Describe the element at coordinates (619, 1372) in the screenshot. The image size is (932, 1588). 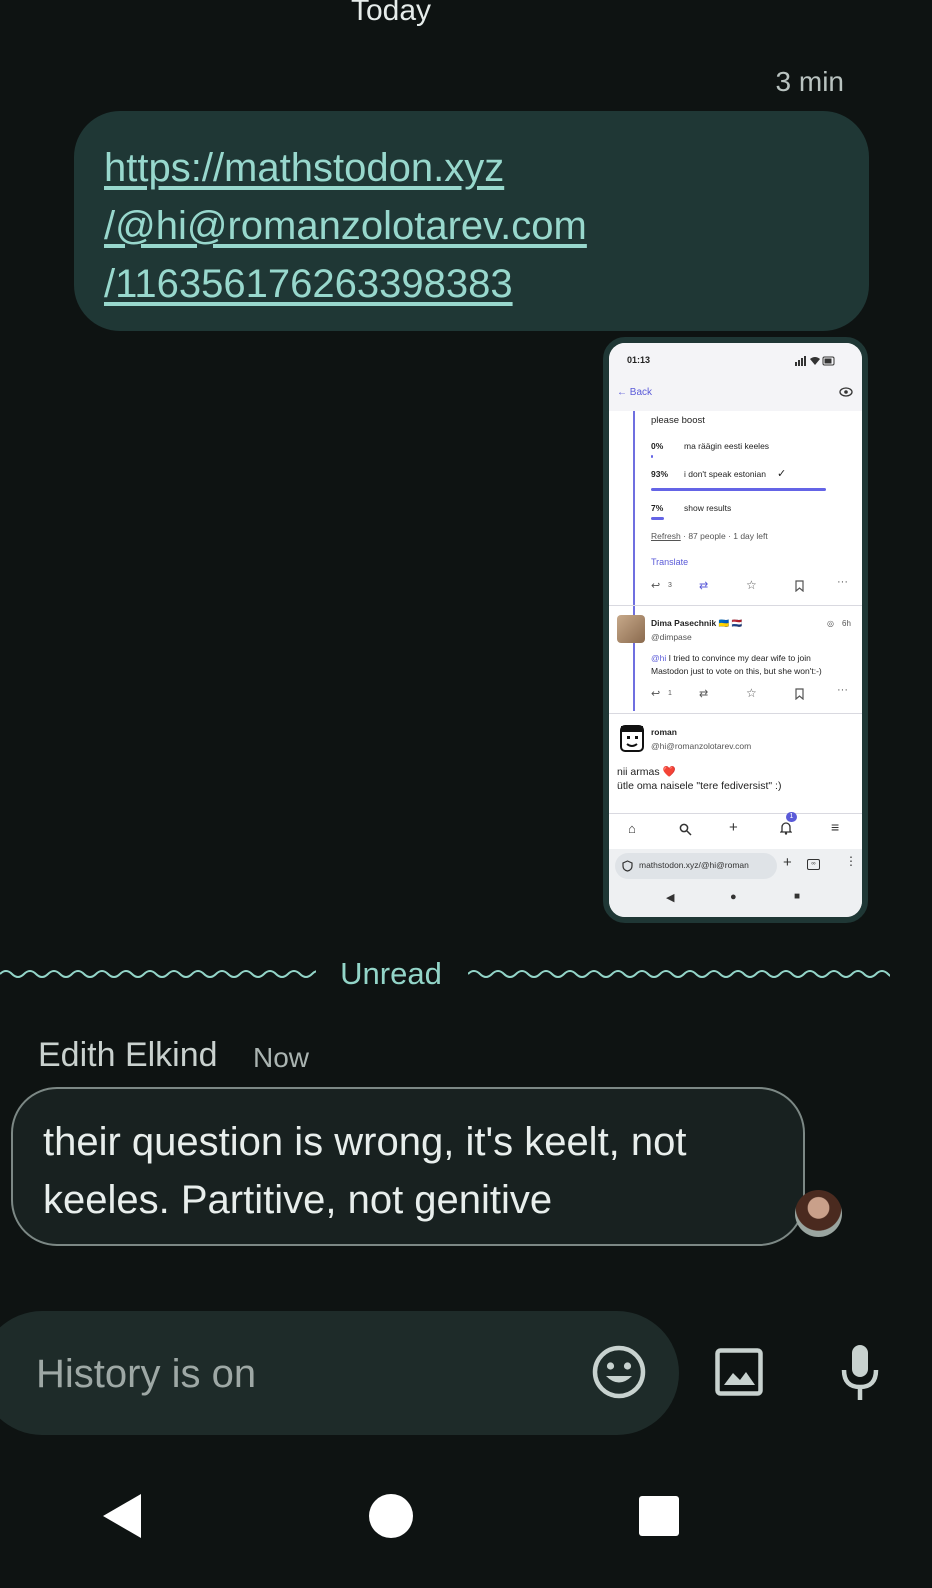
I see `emoji-icon` at that location.